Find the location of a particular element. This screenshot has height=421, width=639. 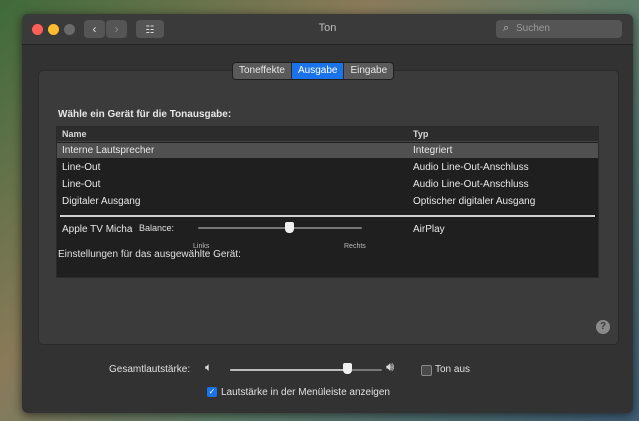

help-button: ? is located at coordinates (603, 327).